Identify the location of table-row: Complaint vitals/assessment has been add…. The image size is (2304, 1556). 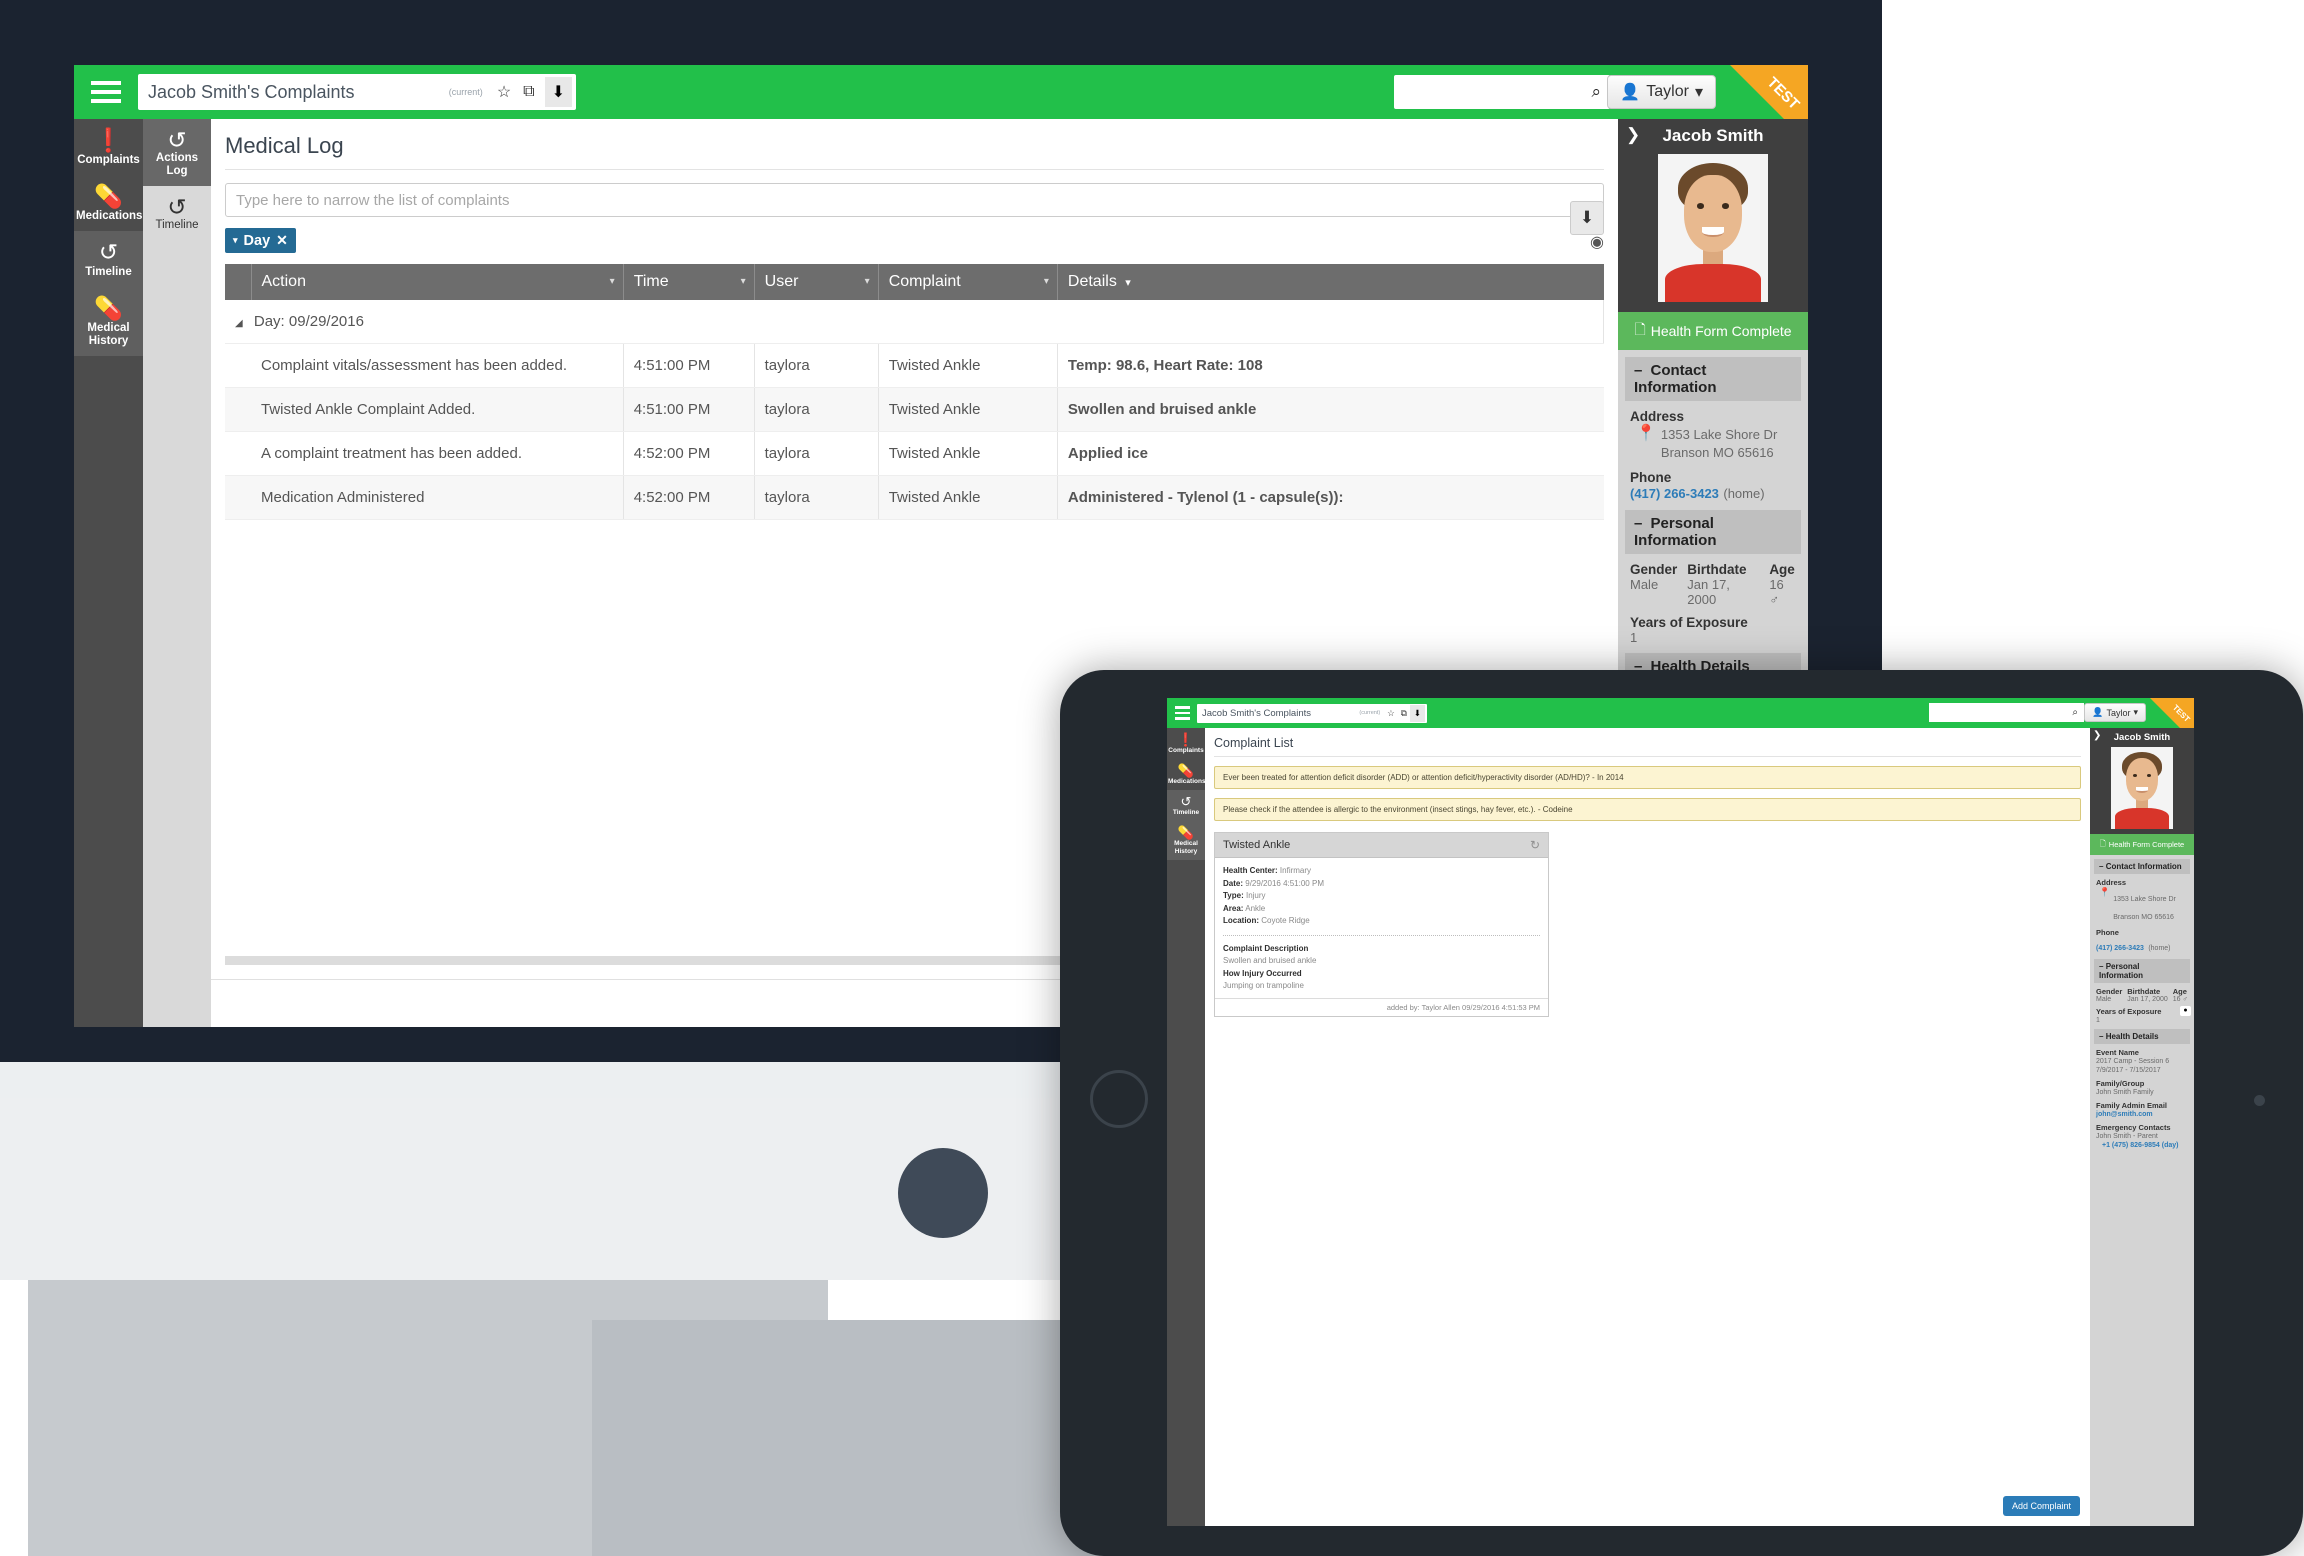
(914, 365).